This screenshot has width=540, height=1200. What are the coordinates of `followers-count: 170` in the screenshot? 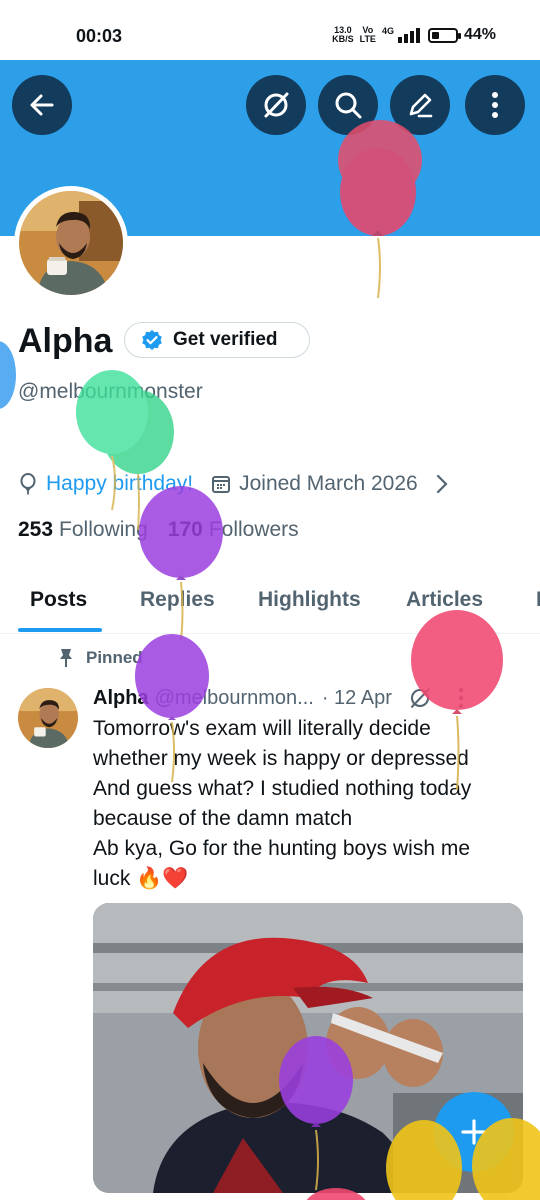 It's located at (185, 529).